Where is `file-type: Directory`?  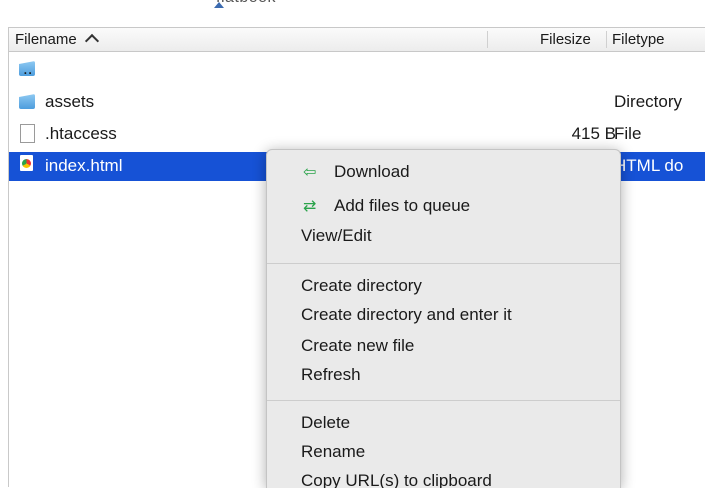
file-type: Directory is located at coordinates (648, 101).